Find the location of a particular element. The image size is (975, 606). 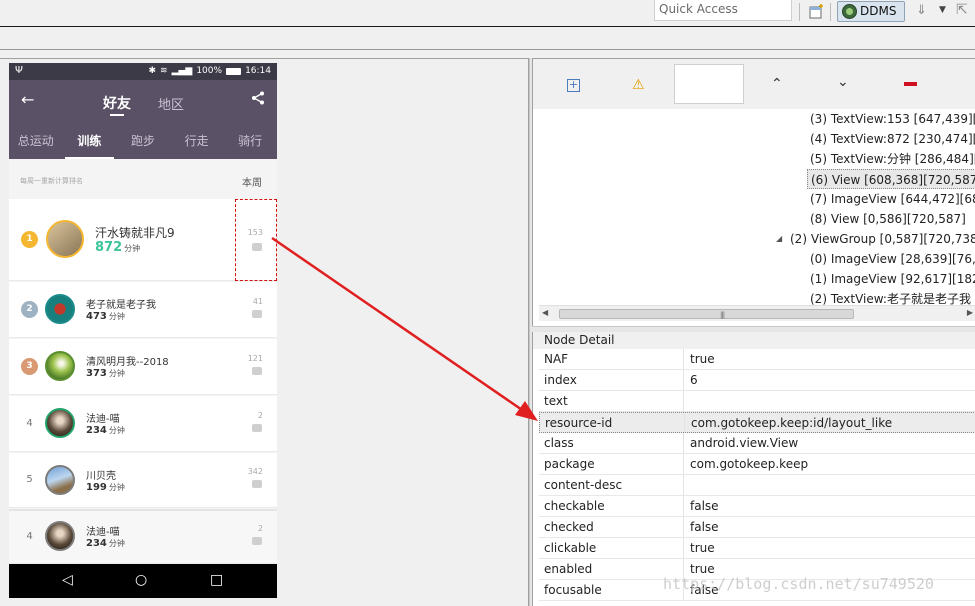

period-label: 本周 is located at coordinates (252, 181).